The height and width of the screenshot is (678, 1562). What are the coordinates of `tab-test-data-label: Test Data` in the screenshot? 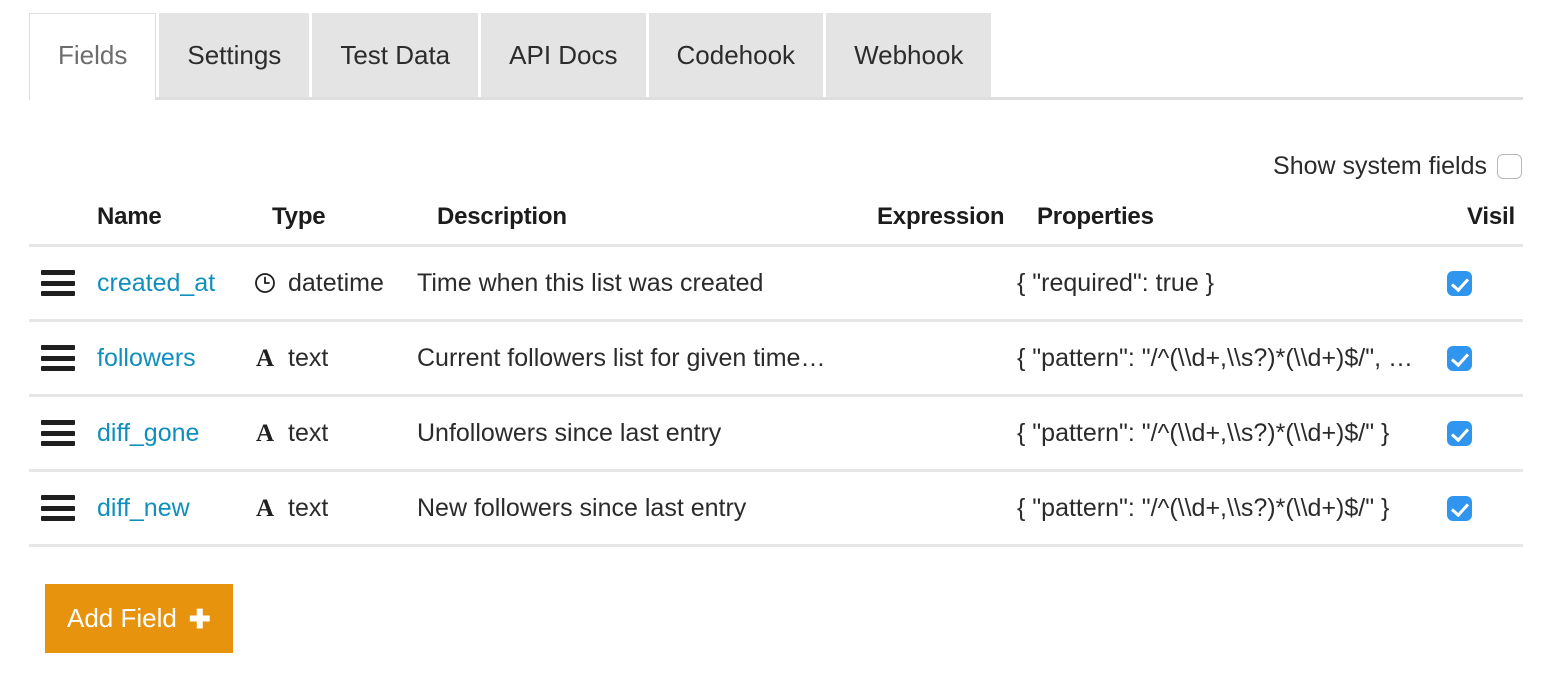 It's located at (395, 54).